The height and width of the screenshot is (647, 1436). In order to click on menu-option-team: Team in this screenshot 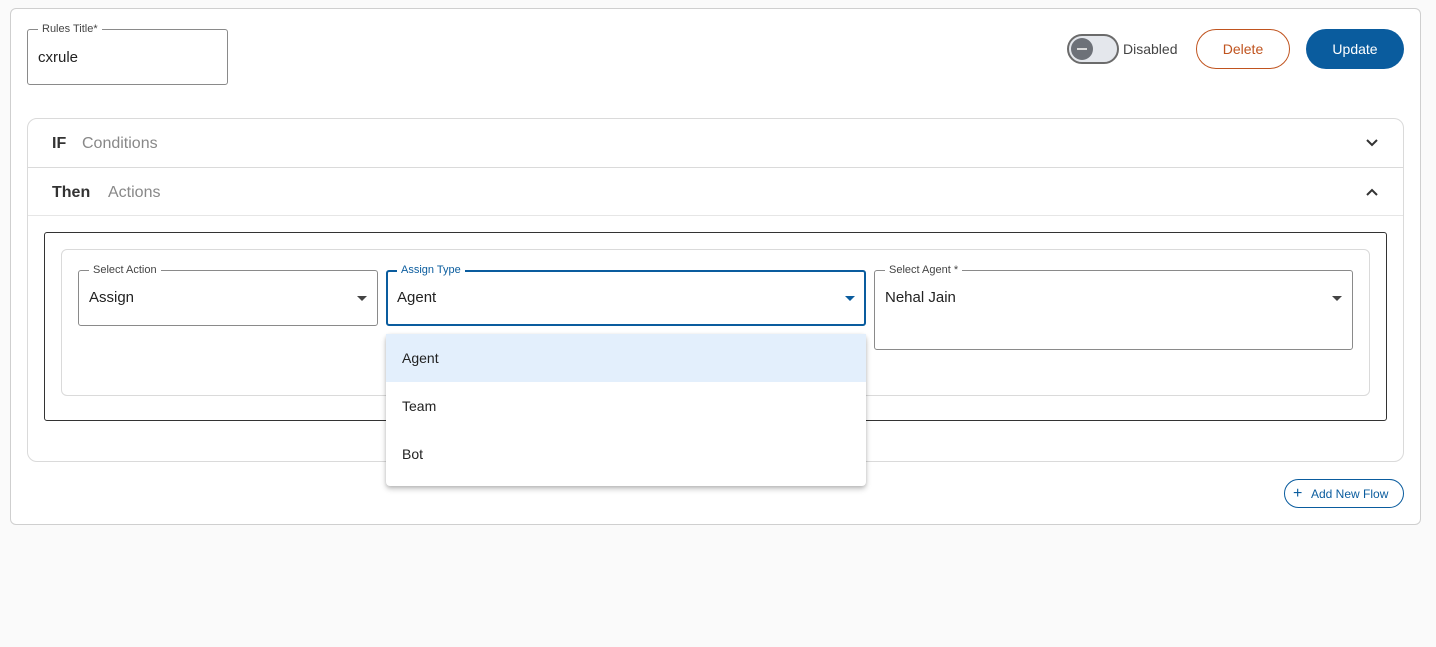, I will do `click(626, 406)`.